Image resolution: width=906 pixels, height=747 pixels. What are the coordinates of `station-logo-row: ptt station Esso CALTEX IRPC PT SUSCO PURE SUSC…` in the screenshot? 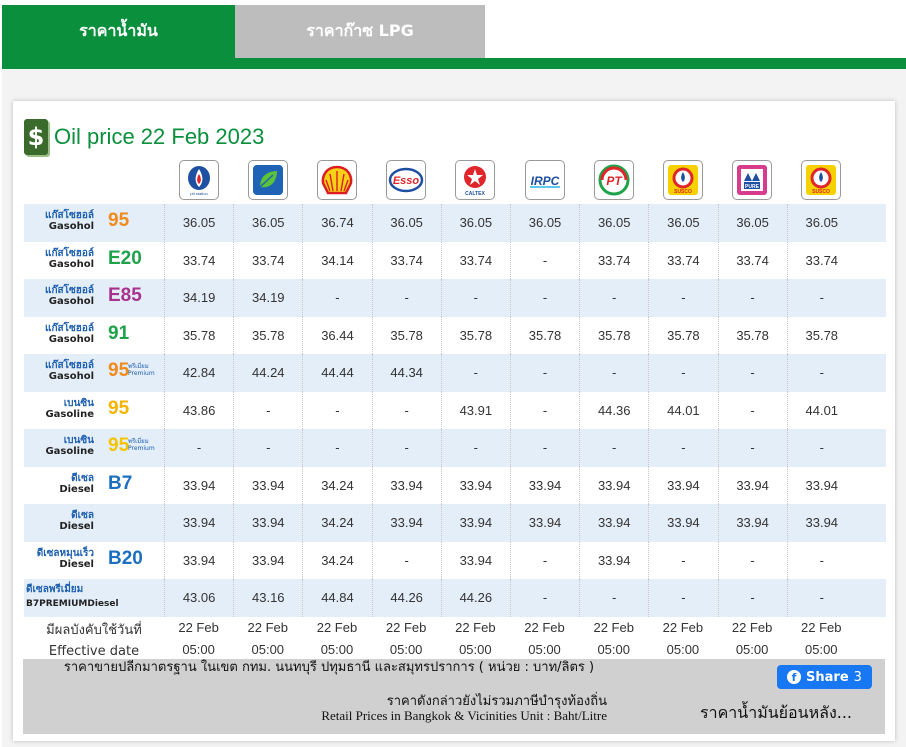 It's located at (455, 180).